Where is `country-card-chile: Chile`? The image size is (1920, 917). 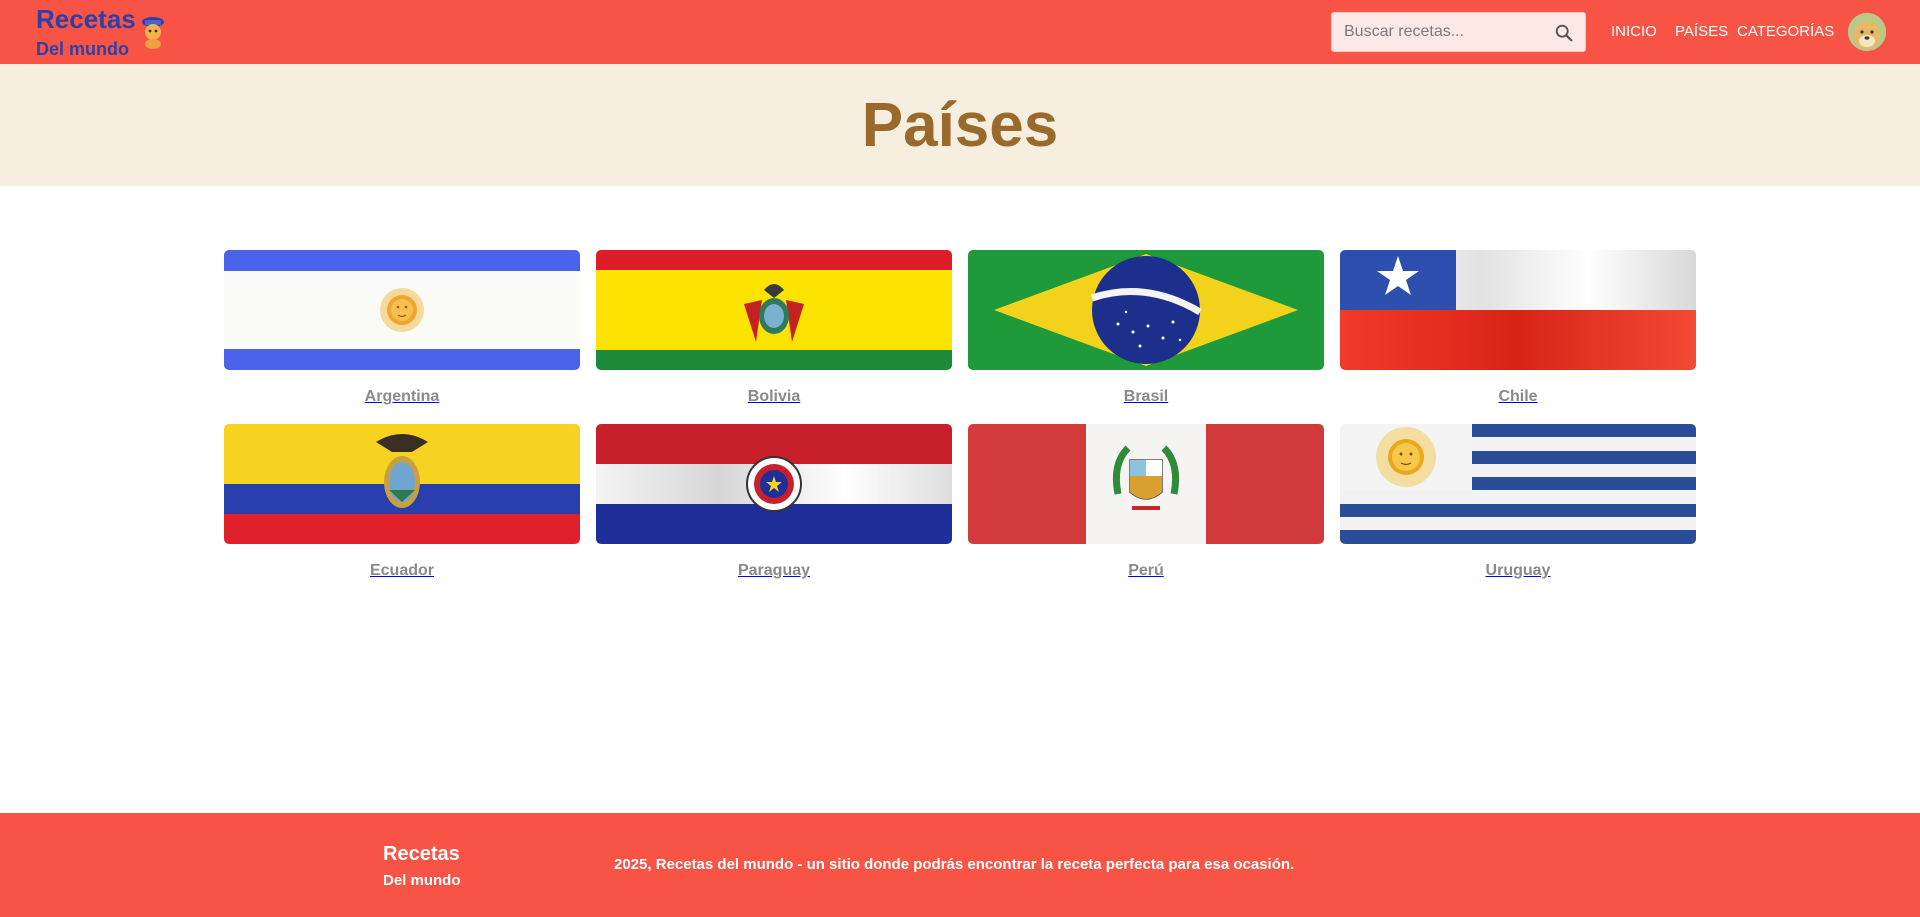 country-card-chile: Chile is located at coordinates (1518, 328).